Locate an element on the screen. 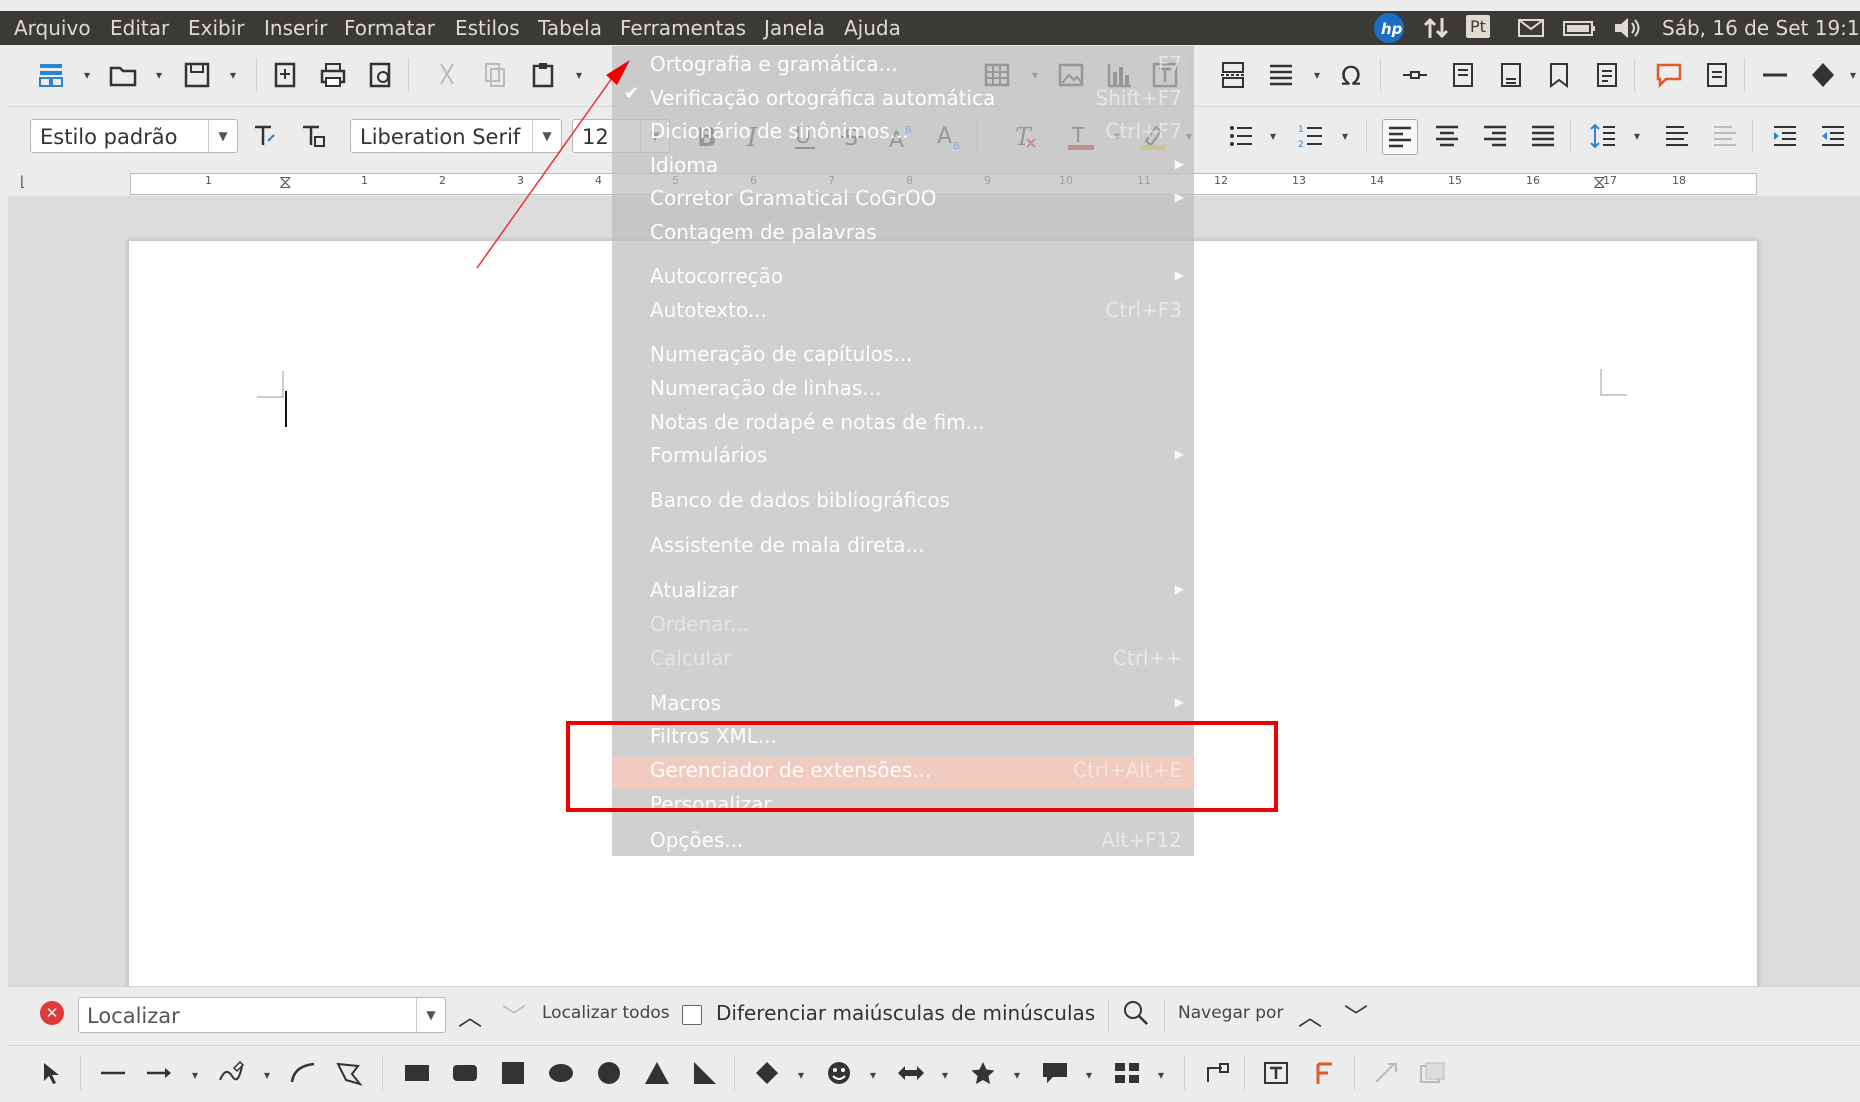 Image resolution: width=1860 pixels, height=1102 pixels. navigate-down-icon: ﹀ is located at coordinates (1356, 1014).